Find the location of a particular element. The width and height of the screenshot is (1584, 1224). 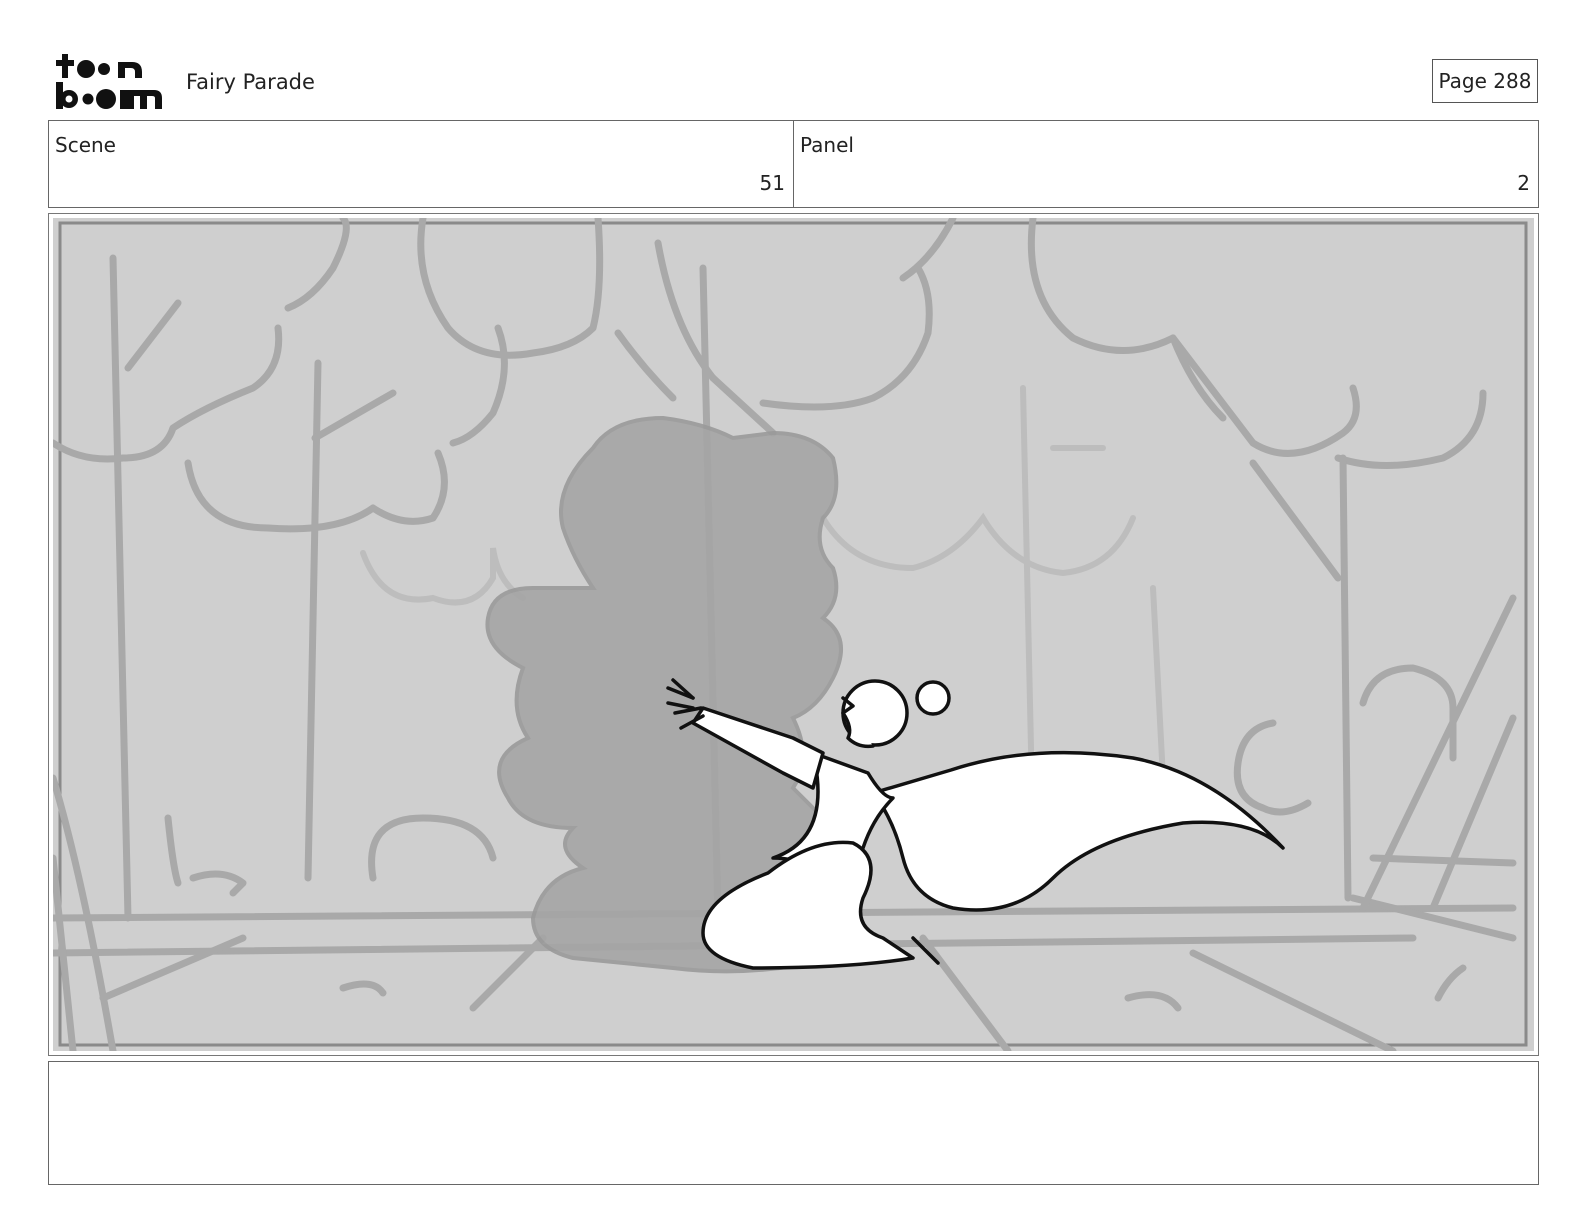

project-title: Fairy Parade is located at coordinates (250, 82).